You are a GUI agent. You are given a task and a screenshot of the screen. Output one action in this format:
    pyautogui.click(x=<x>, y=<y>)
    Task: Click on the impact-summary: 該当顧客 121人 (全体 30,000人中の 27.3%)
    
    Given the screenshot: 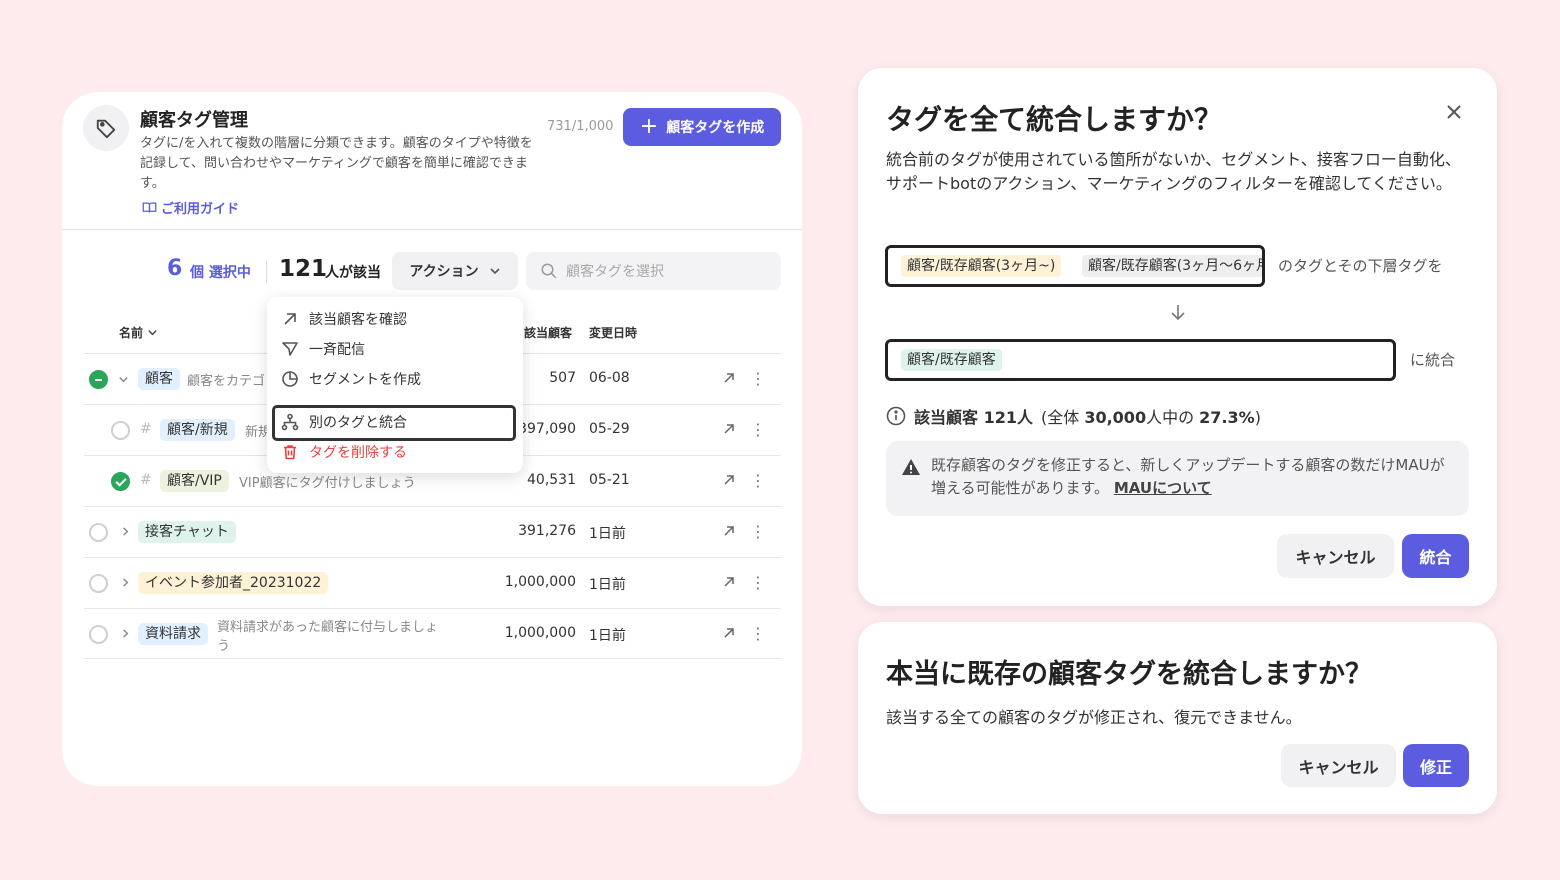 What is the action you would take?
    pyautogui.click(x=1073, y=416)
    